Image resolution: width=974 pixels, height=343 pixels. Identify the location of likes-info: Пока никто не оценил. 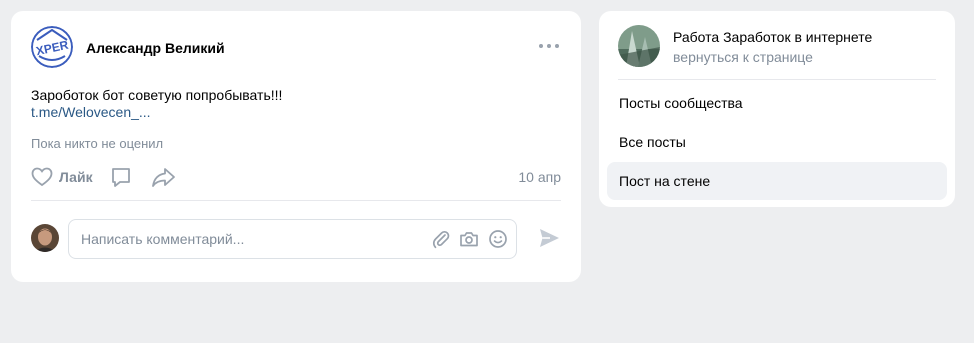
(97, 143).